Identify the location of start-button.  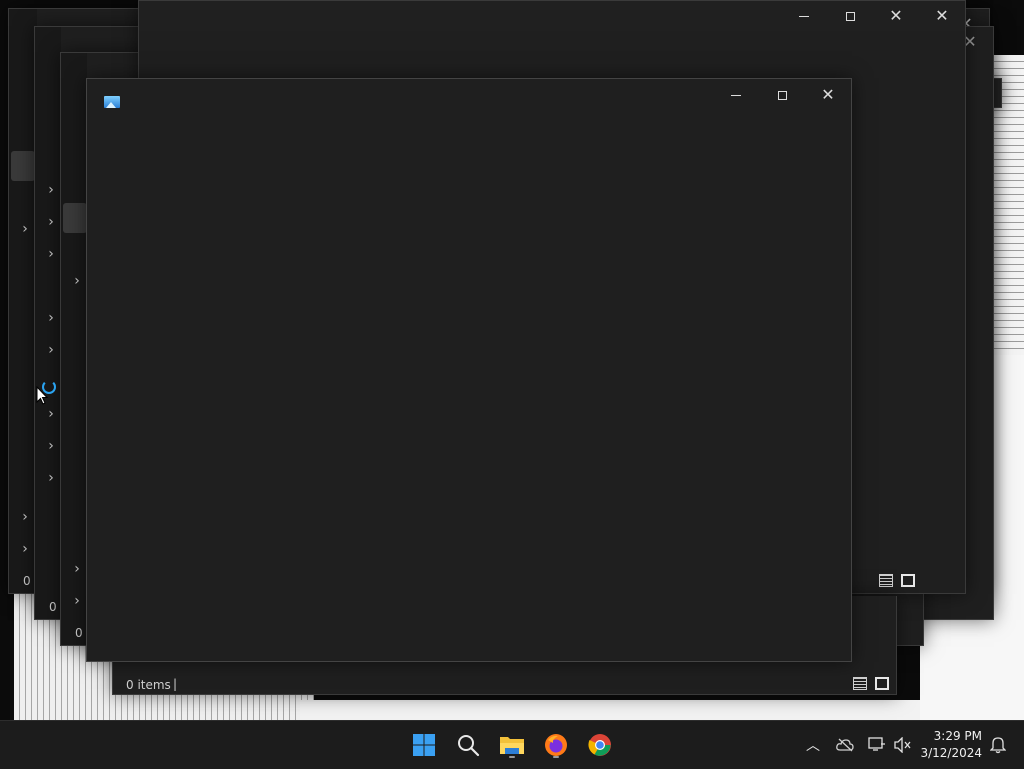
(424, 745).